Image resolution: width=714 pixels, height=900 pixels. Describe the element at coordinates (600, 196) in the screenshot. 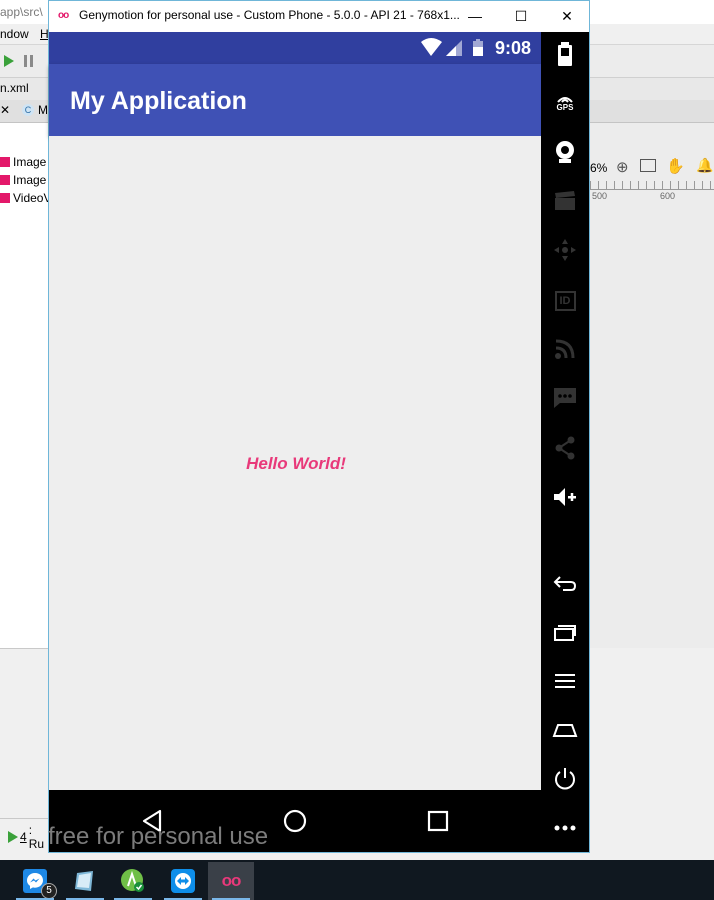

I see `ruler-label: 500` at that location.